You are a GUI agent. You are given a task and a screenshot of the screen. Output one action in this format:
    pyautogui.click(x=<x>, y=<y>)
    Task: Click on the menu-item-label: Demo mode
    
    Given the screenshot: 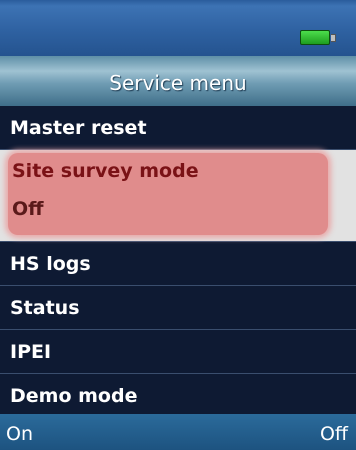 What is the action you would take?
    pyautogui.click(x=74, y=395)
    